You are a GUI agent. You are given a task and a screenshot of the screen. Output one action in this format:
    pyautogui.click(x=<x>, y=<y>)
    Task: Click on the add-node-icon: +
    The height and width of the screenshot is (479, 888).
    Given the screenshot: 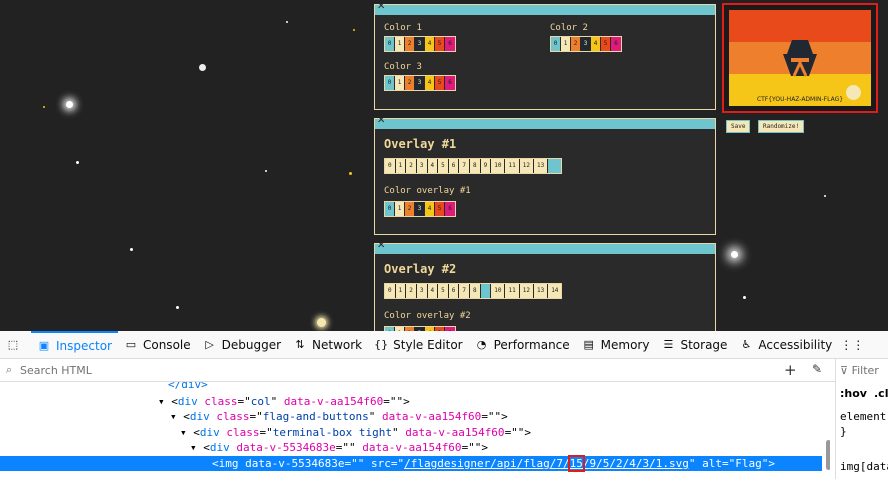 What is the action you would take?
    pyautogui.click(x=790, y=370)
    